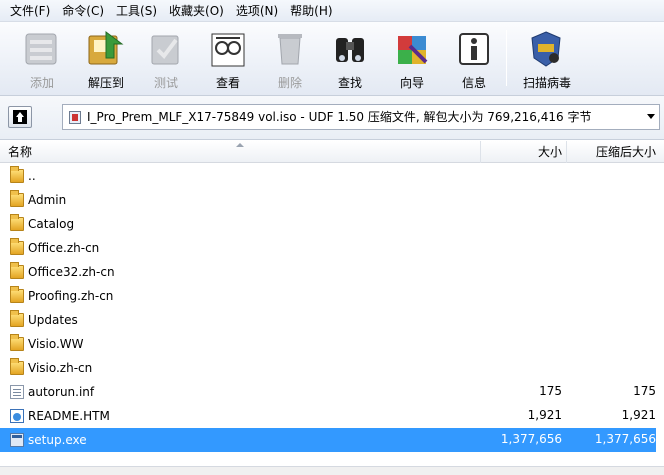 This screenshot has width=664, height=475. I want to click on menu-file: 文件(F), so click(30, 11).